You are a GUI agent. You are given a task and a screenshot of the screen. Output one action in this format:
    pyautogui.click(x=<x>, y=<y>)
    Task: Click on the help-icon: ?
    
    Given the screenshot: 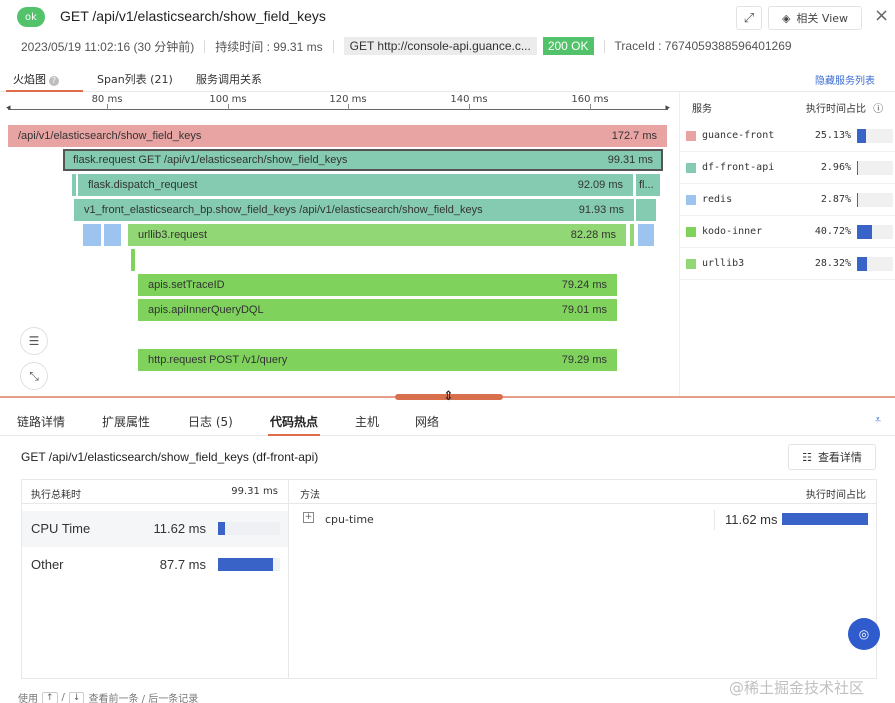 What is the action you would take?
    pyautogui.click(x=54, y=81)
    